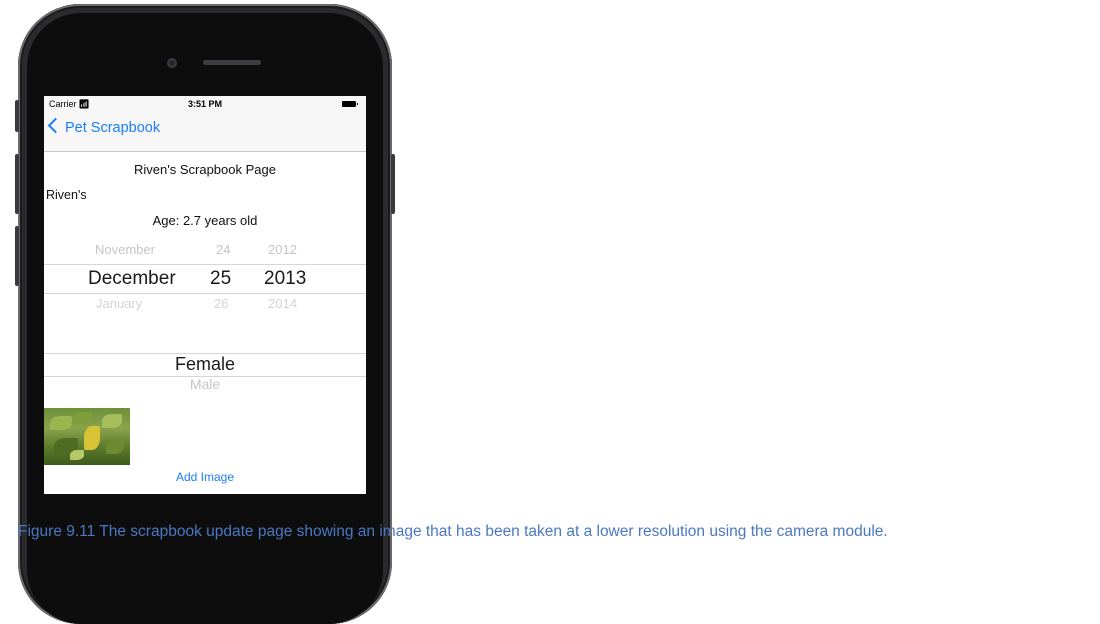 Image resolution: width=1100 pixels, height=624 pixels. I want to click on navigation-bar: Pet Scrapbook, so click(205, 132).